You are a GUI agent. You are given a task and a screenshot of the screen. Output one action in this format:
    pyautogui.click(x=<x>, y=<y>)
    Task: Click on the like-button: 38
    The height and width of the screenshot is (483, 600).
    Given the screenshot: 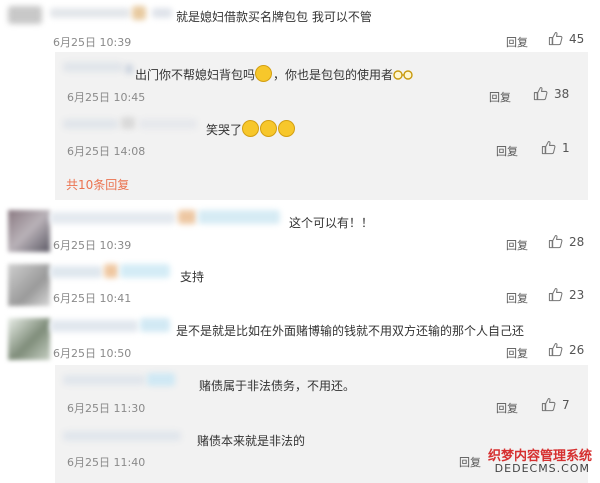 What is the action you would take?
    pyautogui.click(x=551, y=93)
    